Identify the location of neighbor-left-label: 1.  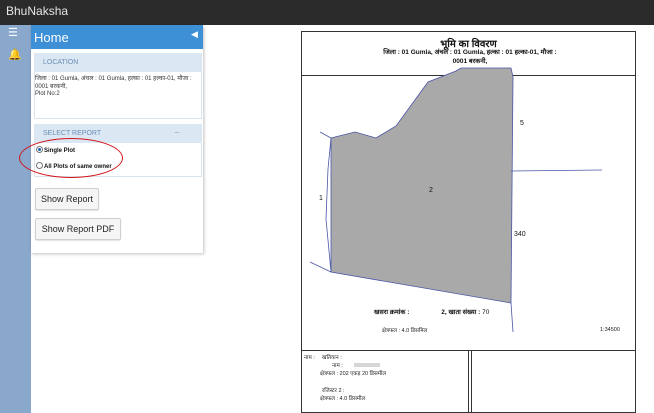
(321, 198).